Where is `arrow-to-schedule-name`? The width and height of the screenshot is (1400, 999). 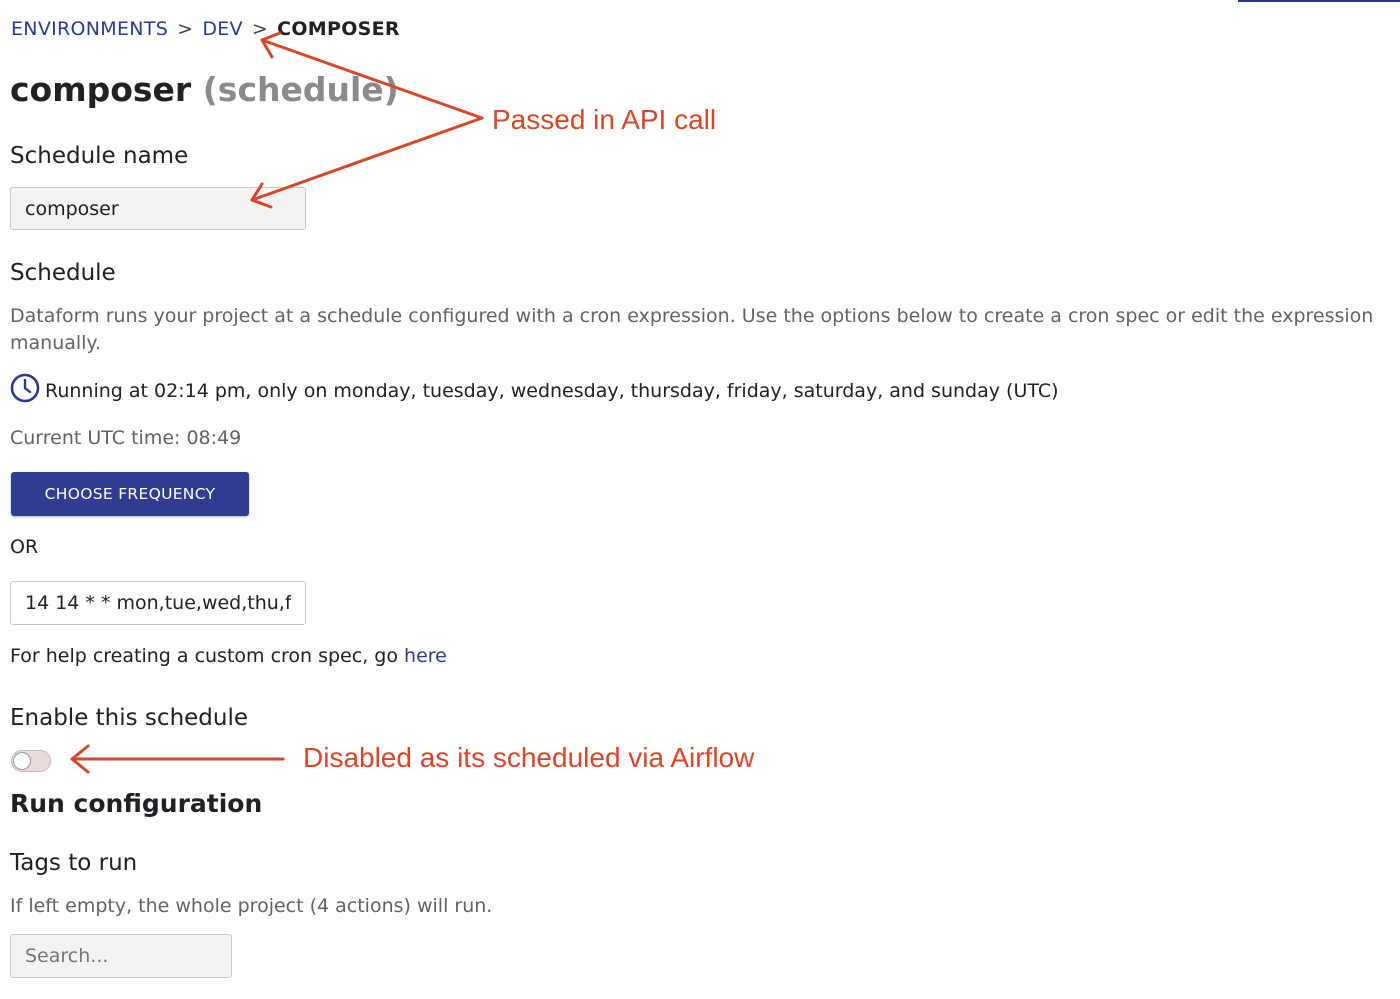
arrow-to-schedule-name is located at coordinates (367, 159).